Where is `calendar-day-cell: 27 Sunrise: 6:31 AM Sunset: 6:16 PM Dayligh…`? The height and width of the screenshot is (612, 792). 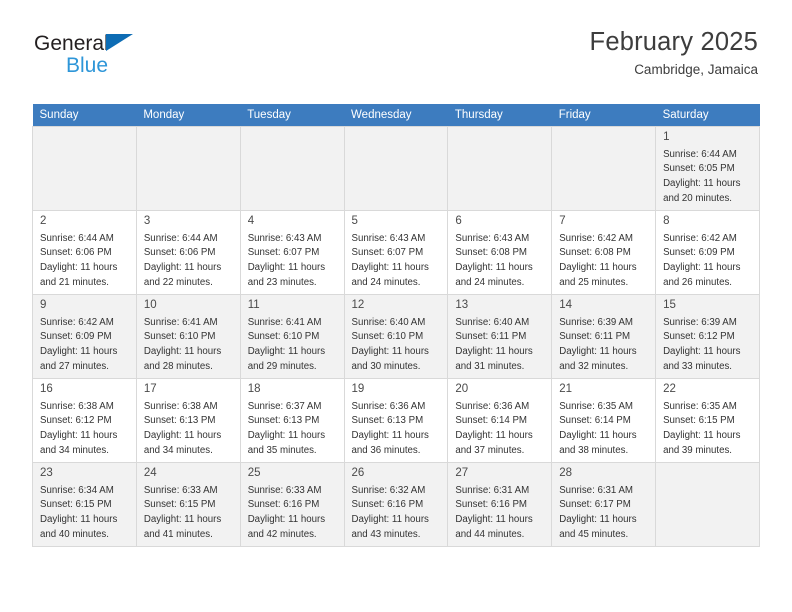 calendar-day-cell: 27 Sunrise: 6:31 AM Sunset: 6:16 PM Dayligh… is located at coordinates (500, 504).